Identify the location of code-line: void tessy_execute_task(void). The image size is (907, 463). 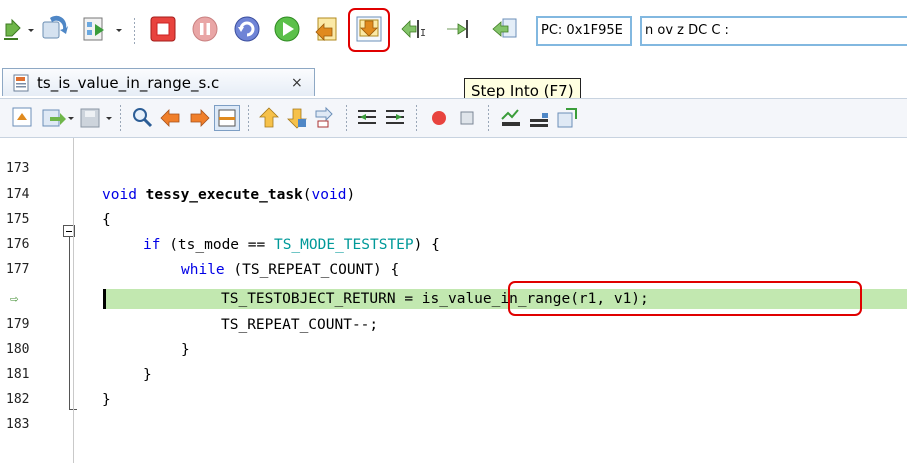
(228, 195).